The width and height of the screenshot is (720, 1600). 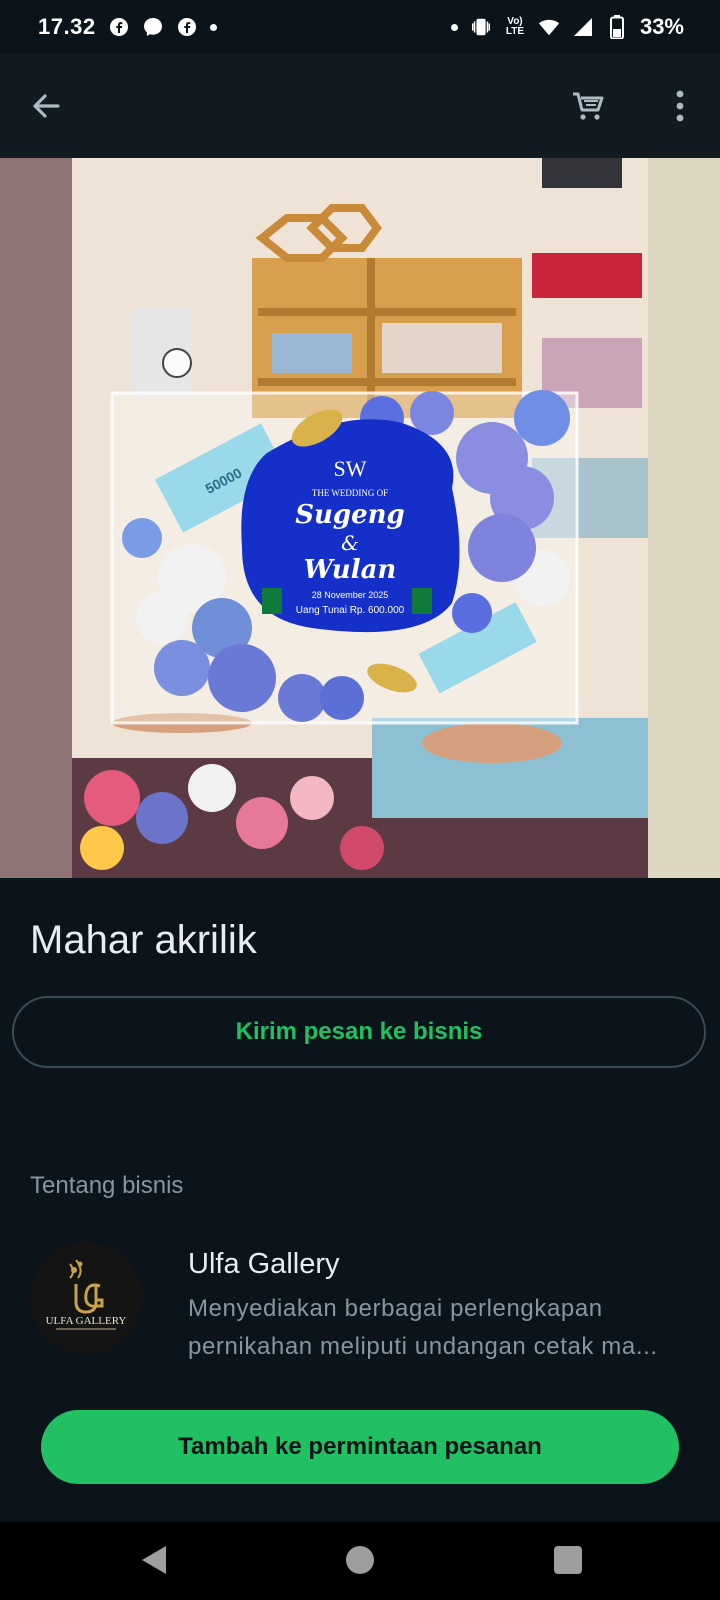 What do you see at coordinates (360, 27) in the screenshot?
I see `status-bar: 17.32 Vo) LTE 33%` at bounding box center [360, 27].